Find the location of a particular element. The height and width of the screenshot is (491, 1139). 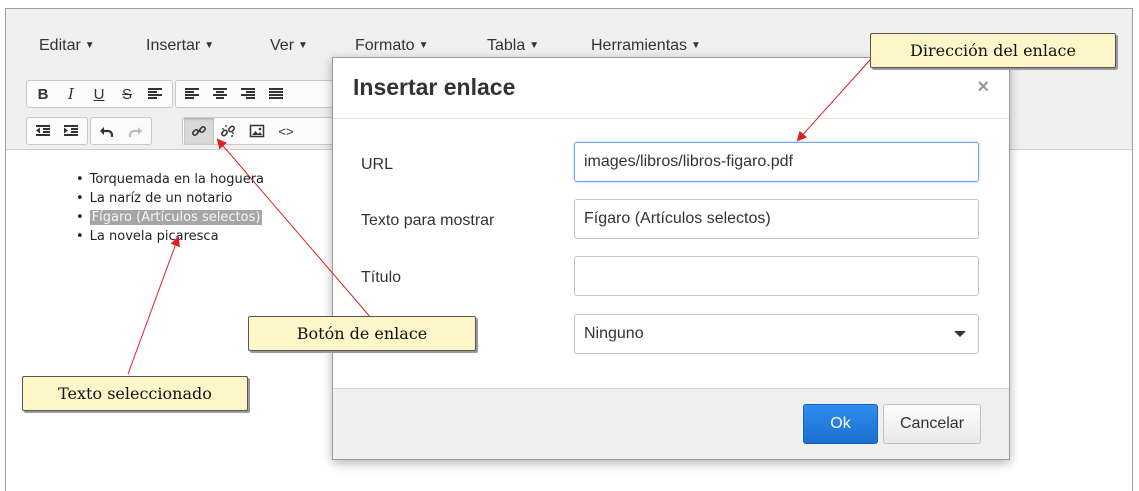

display-text-input: Fígaro (Artículos selectos) is located at coordinates (776, 219).